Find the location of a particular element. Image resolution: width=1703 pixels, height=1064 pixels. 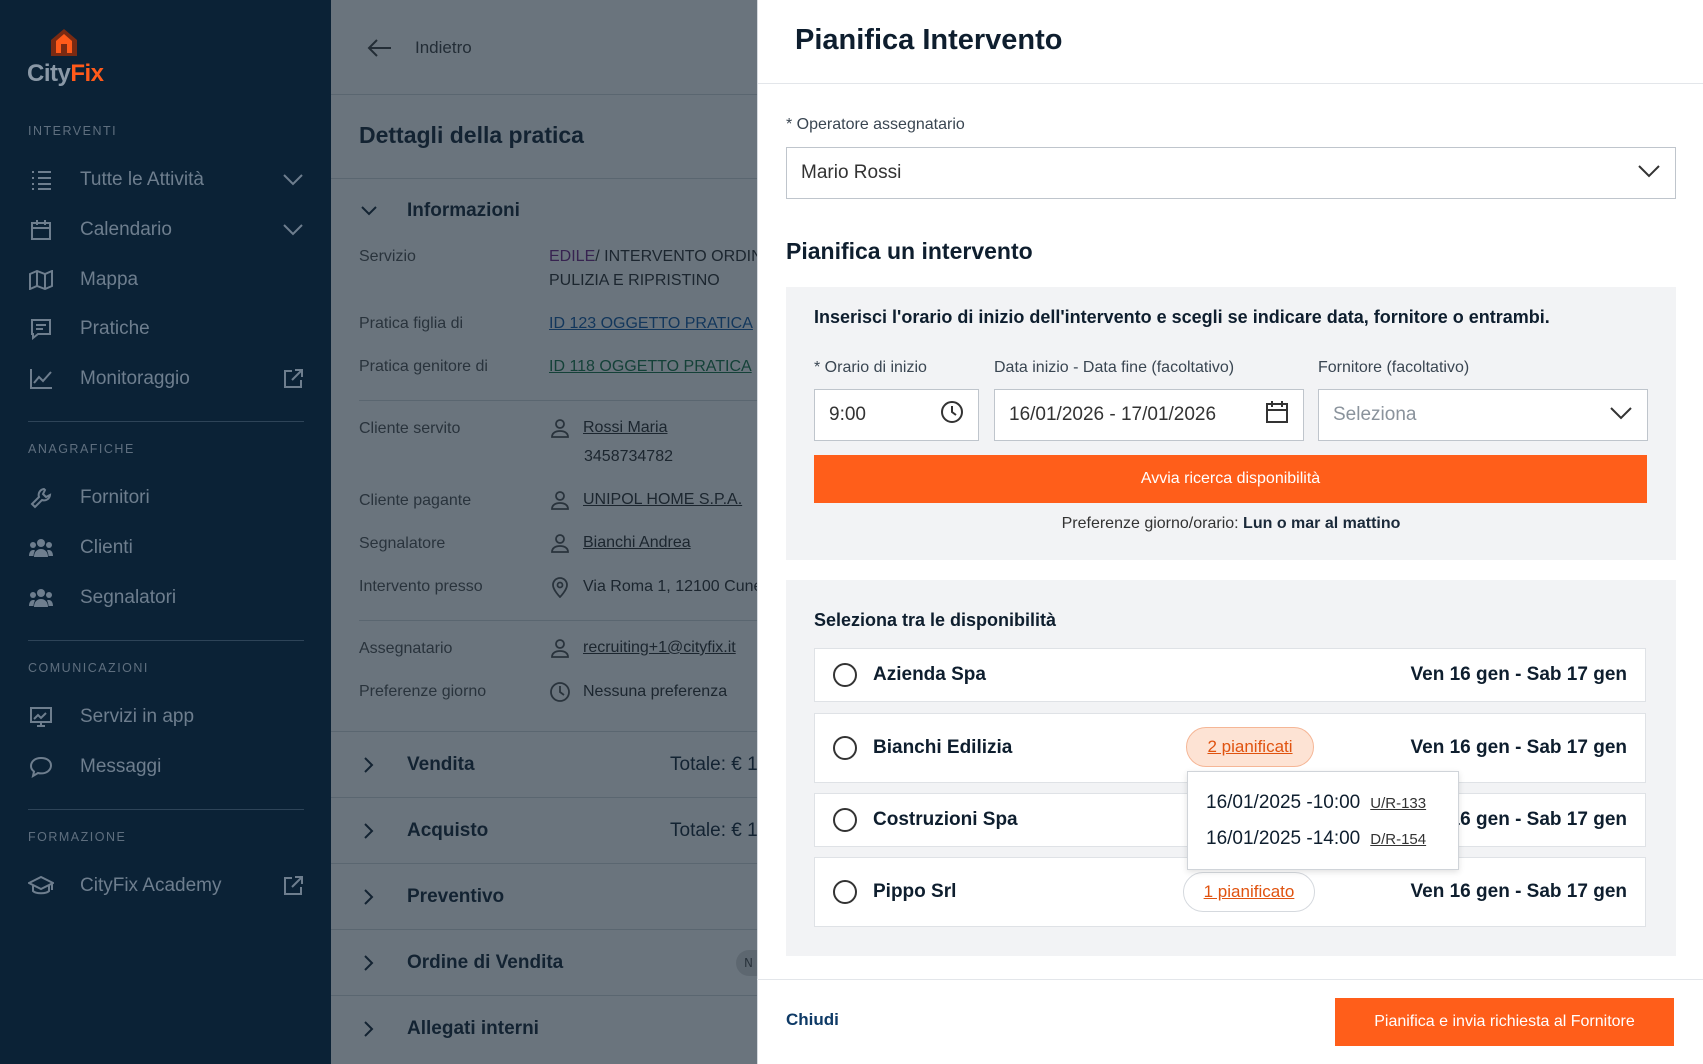

sidebar-item-servizi-app: Servizi in app is located at coordinates (166, 717).